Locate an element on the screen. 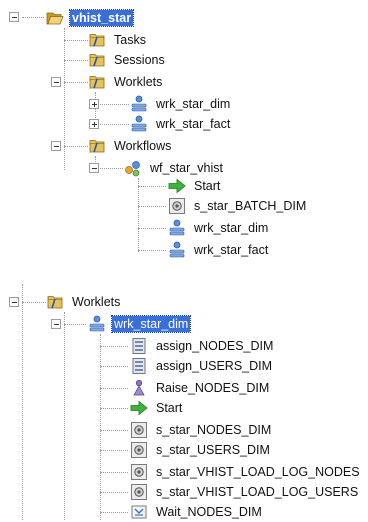  sessions-label: Sessions is located at coordinates (139, 60).